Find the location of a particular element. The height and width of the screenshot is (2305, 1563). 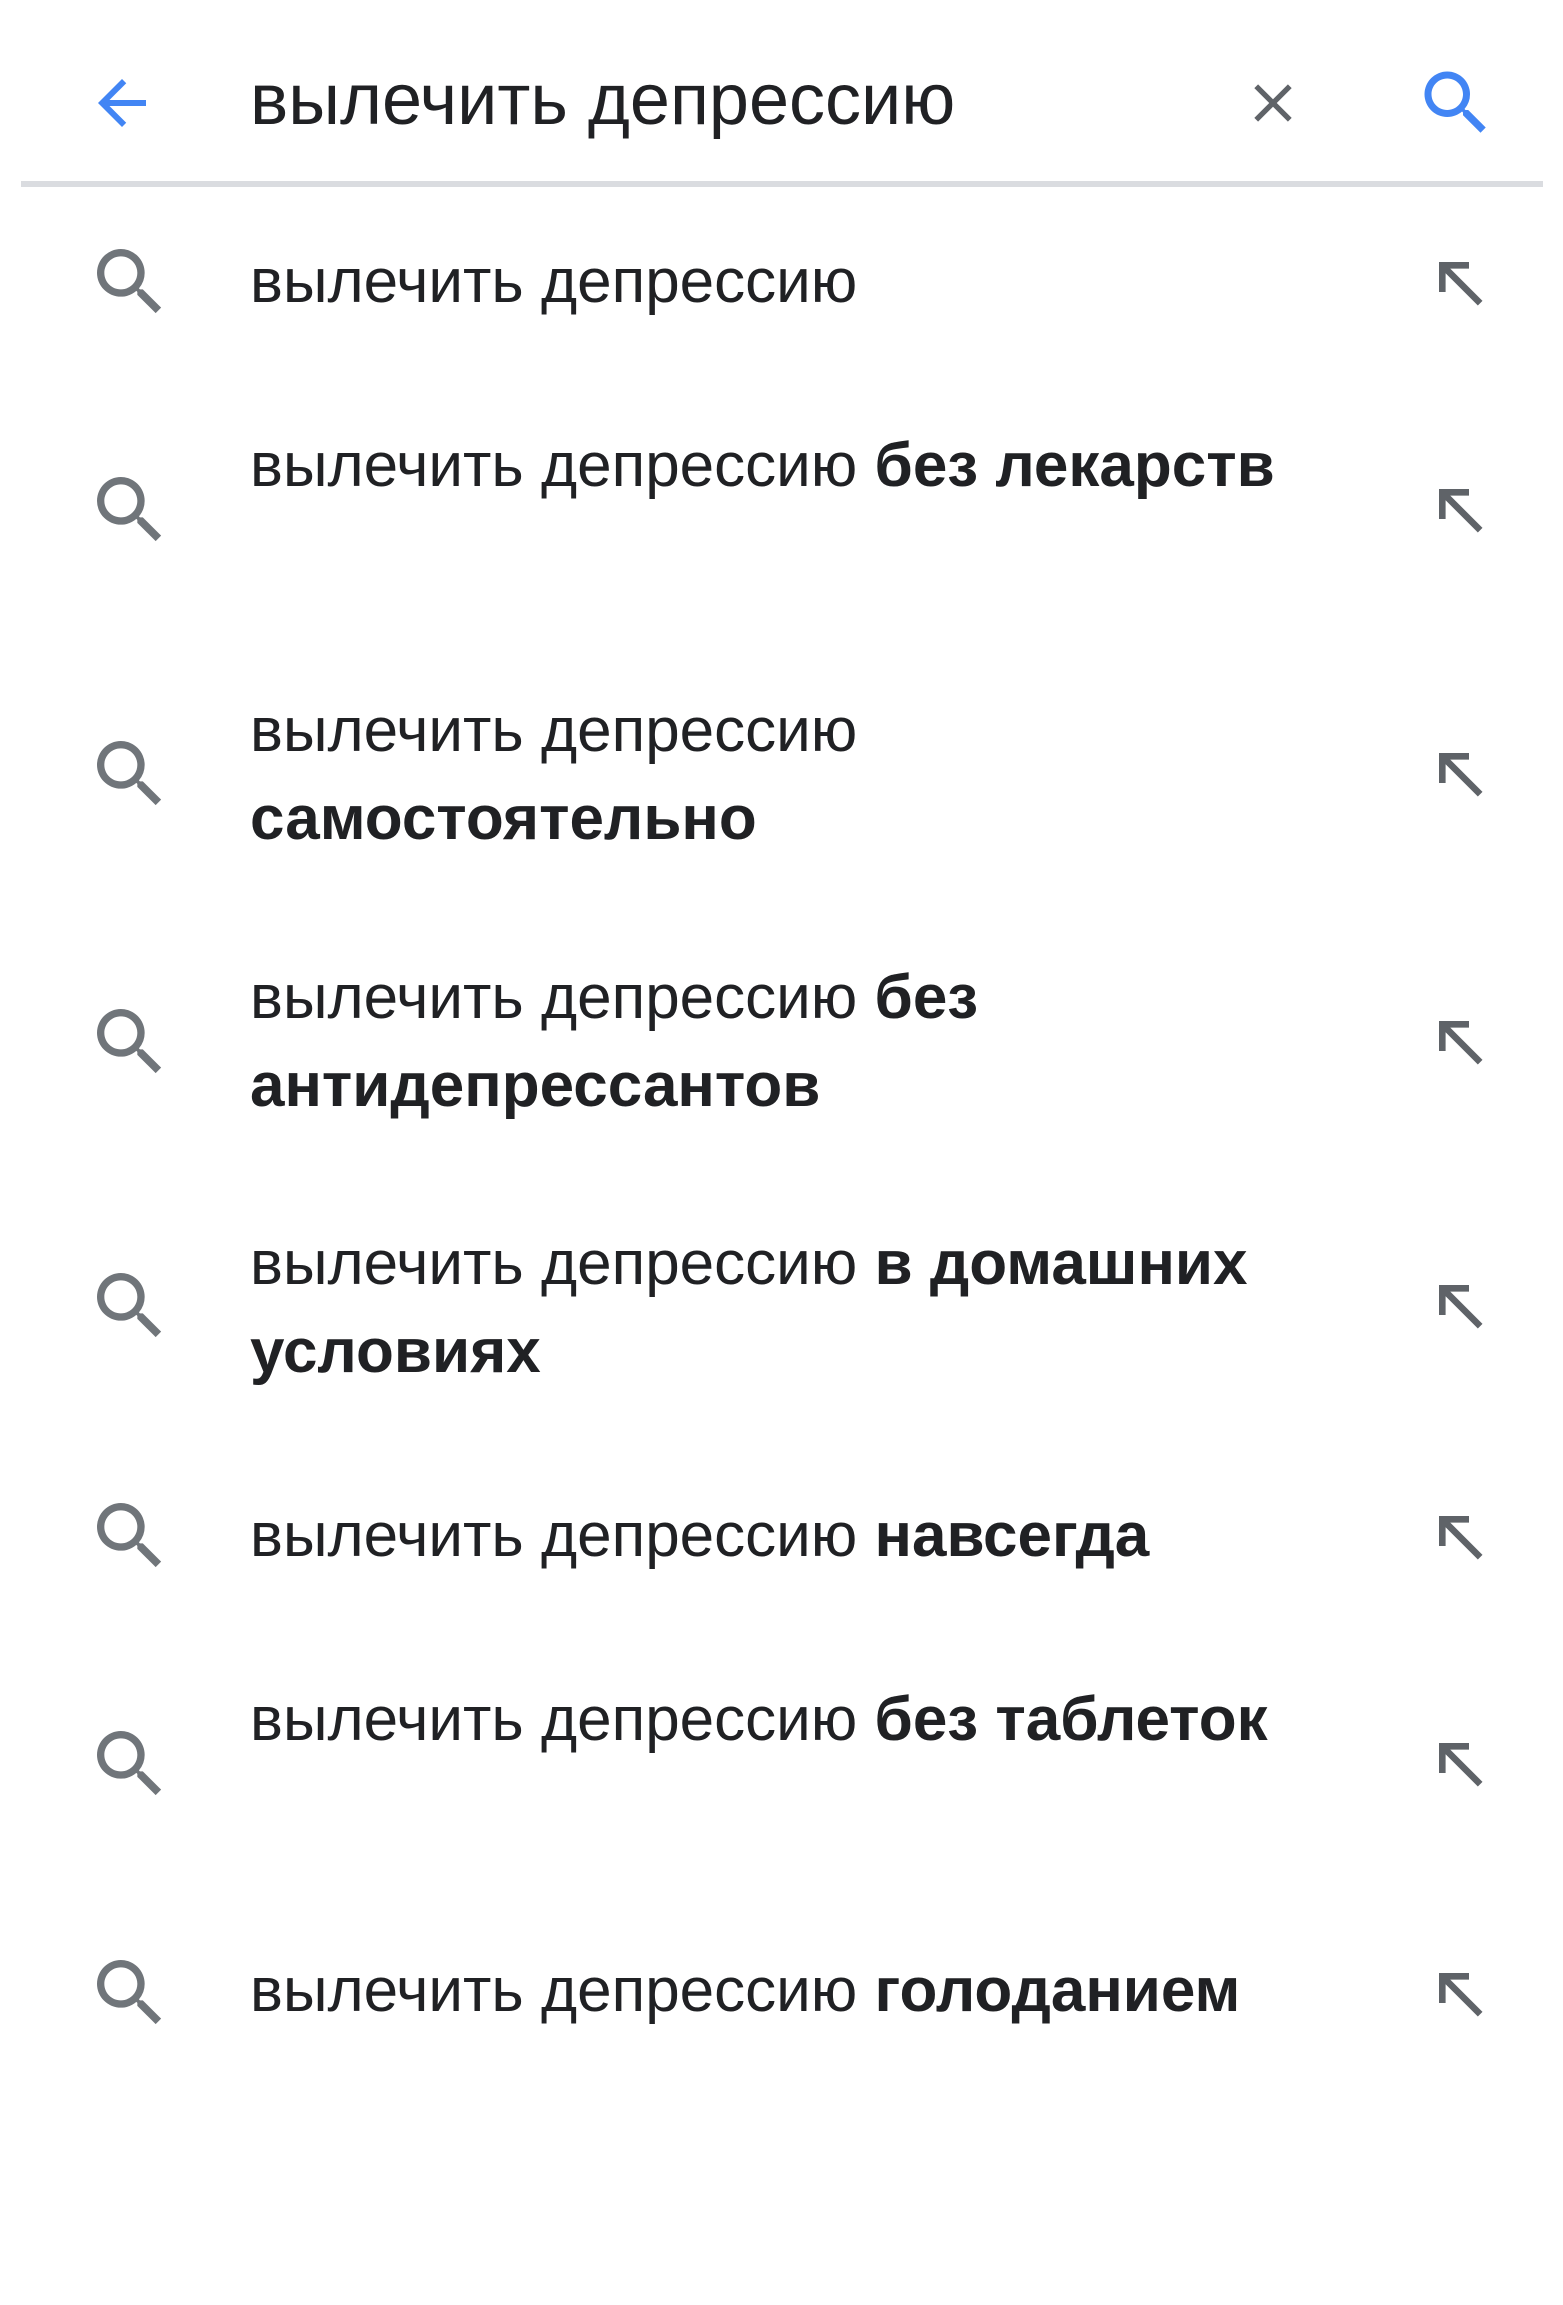

suggestion-suffix: без таблеток is located at coordinates (1071, 1719).